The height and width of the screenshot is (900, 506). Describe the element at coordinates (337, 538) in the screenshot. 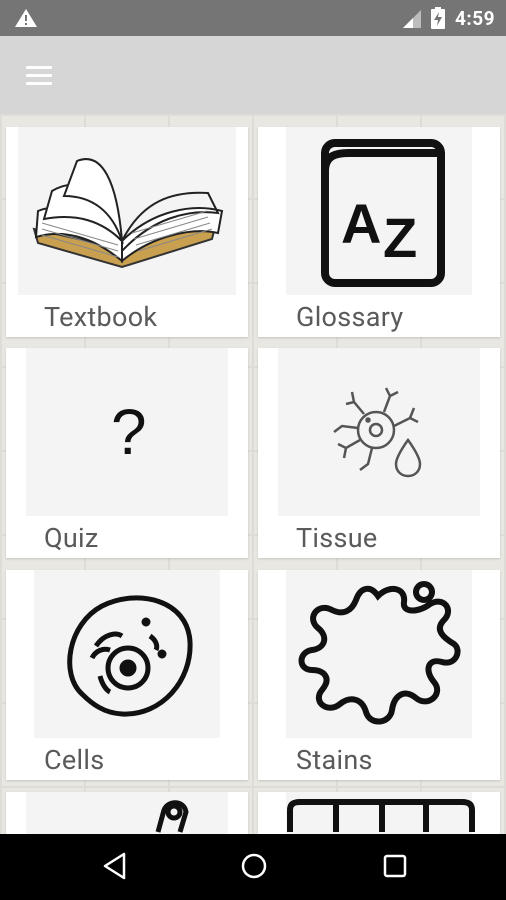

I see `tile-label: Tissue` at that location.